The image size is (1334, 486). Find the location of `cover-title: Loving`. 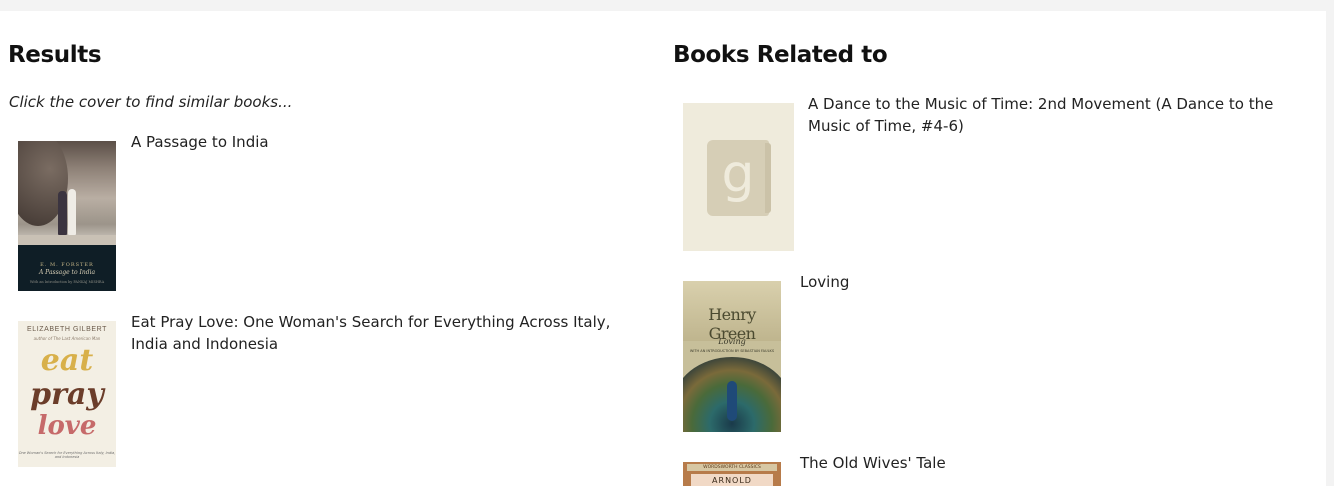

cover-title: Loving is located at coordinates (732, 341).